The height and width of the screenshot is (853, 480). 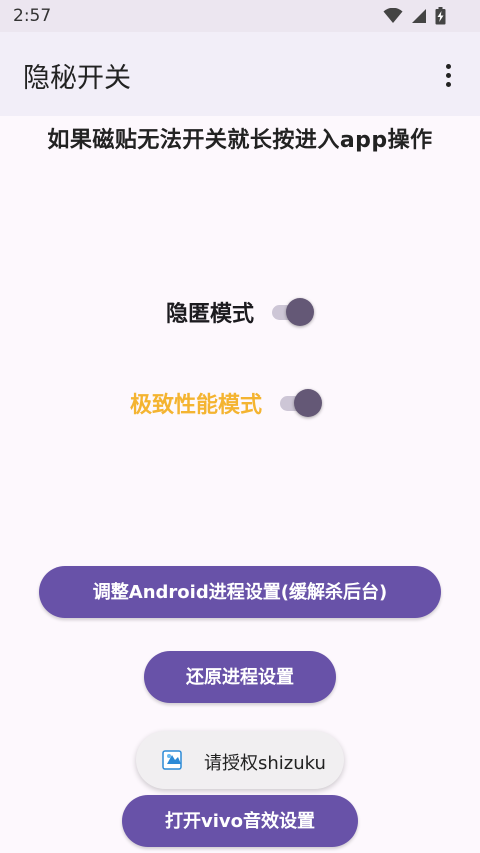 I want to click on hint-text: 如果磁贴无法开关就长按进入app操作, so click(x=240, y=140).